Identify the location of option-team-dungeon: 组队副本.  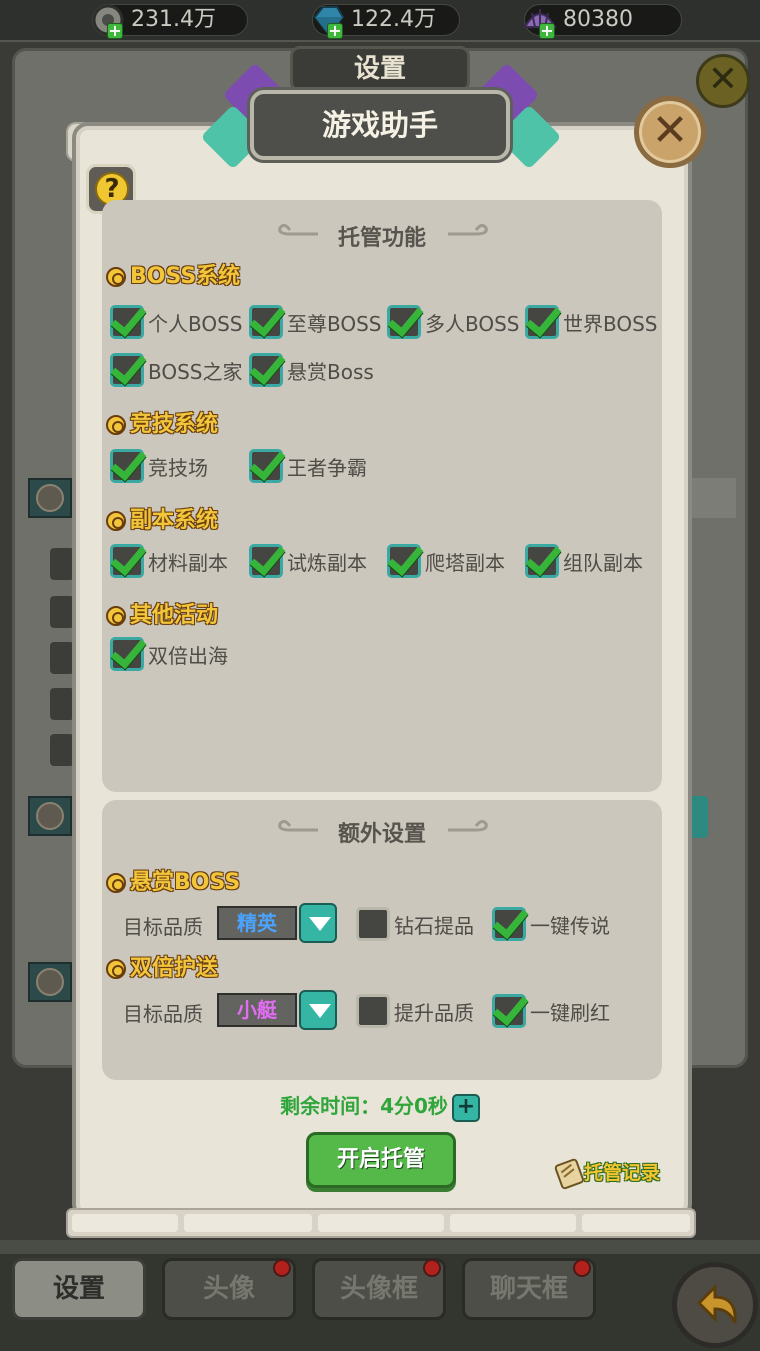
(584, 561).